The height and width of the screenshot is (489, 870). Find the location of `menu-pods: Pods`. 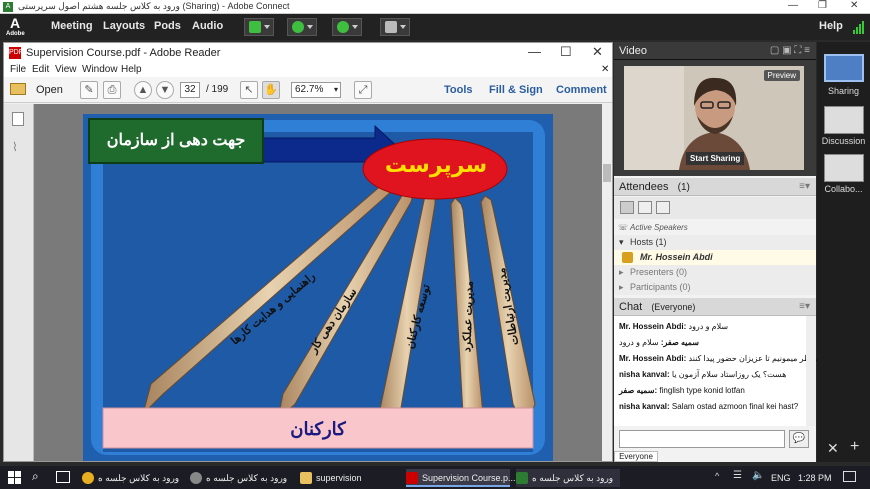

menu-pods: Pods is located at coordinates (167, 26).